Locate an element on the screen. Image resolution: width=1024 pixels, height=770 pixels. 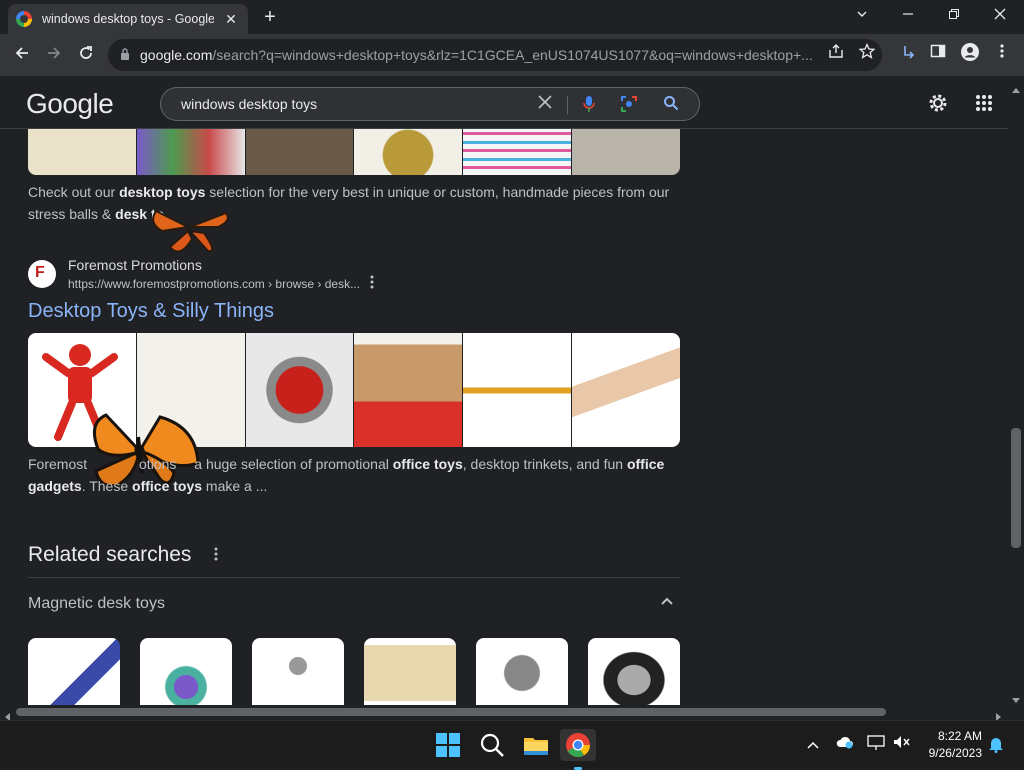
new-tab-button: + is located at coordinates (270, 17).